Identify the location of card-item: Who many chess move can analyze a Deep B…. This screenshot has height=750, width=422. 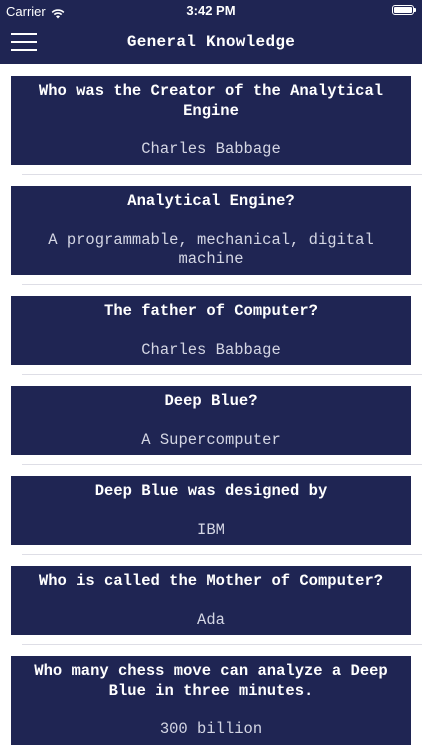
(211, 700).